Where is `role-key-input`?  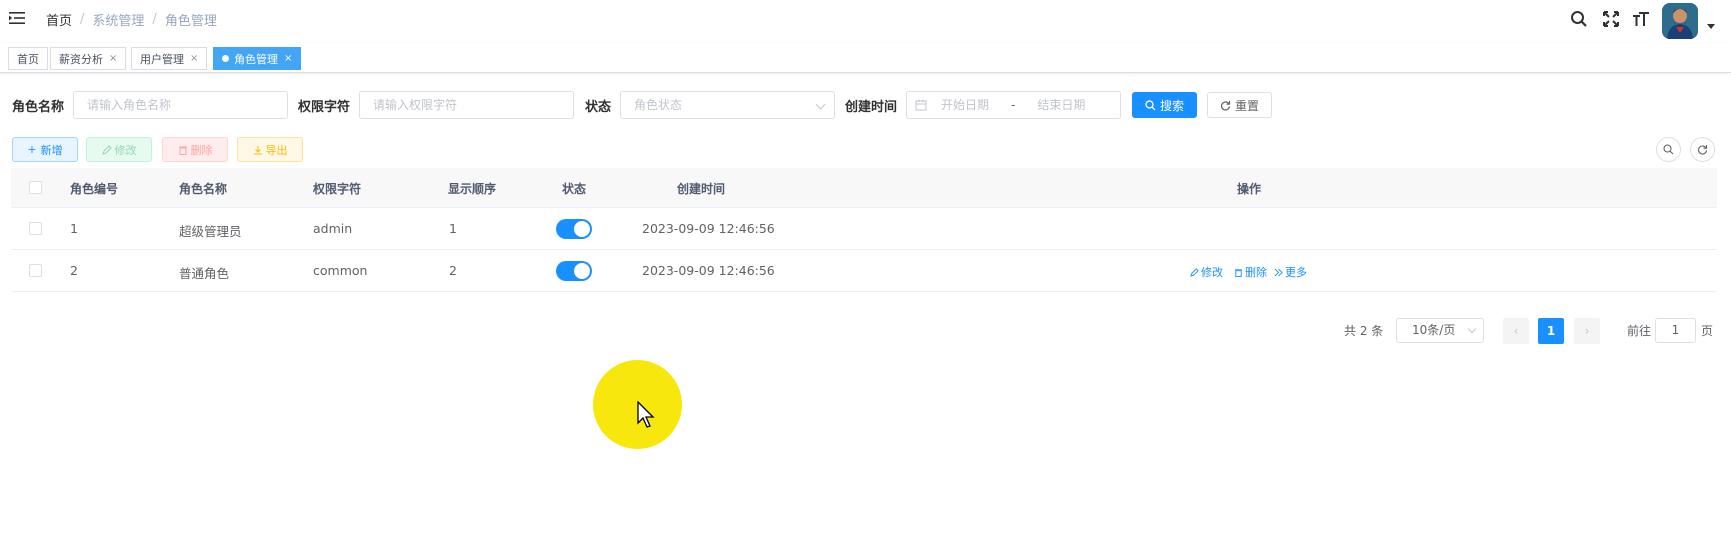 role-key-input is located at coordinates (466, 105).